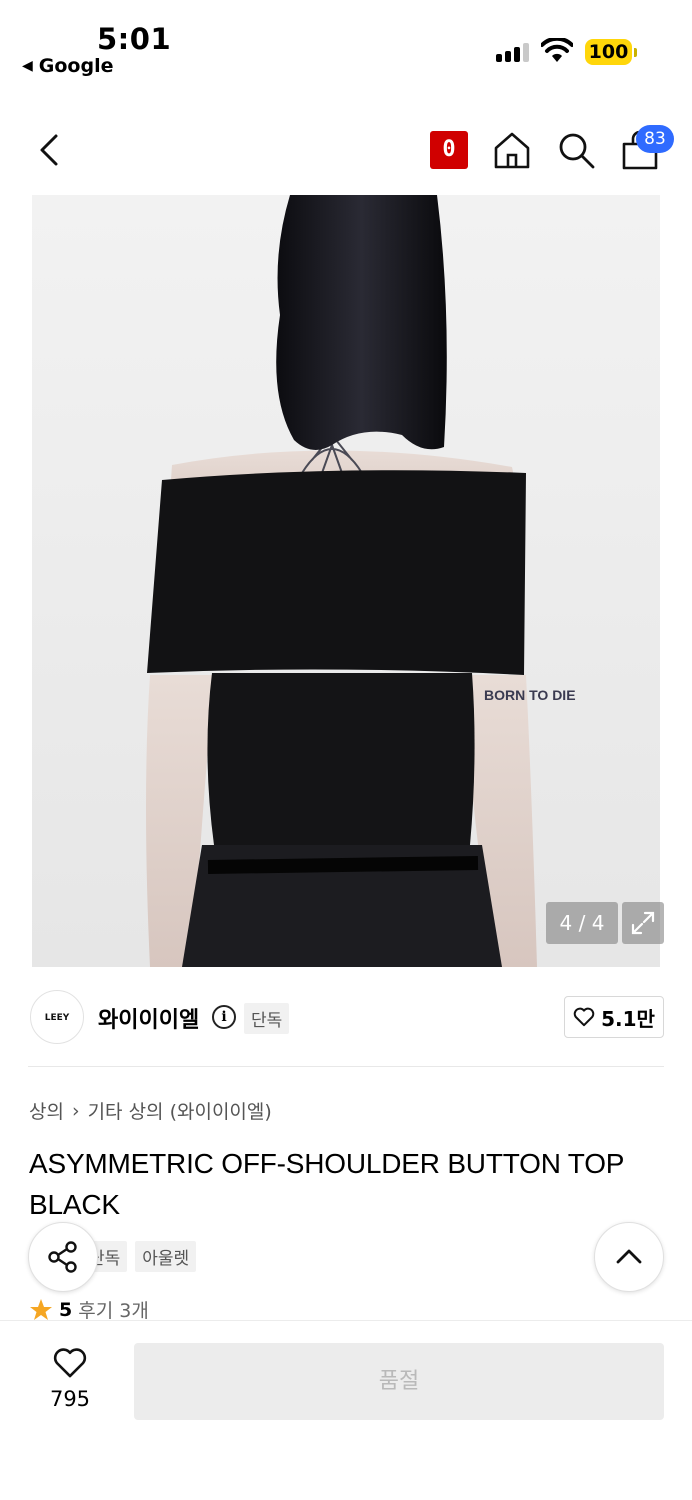 The image size is (692, 1500). I want to click on product-tags: 단독 아울렛, so click(139, 1256).